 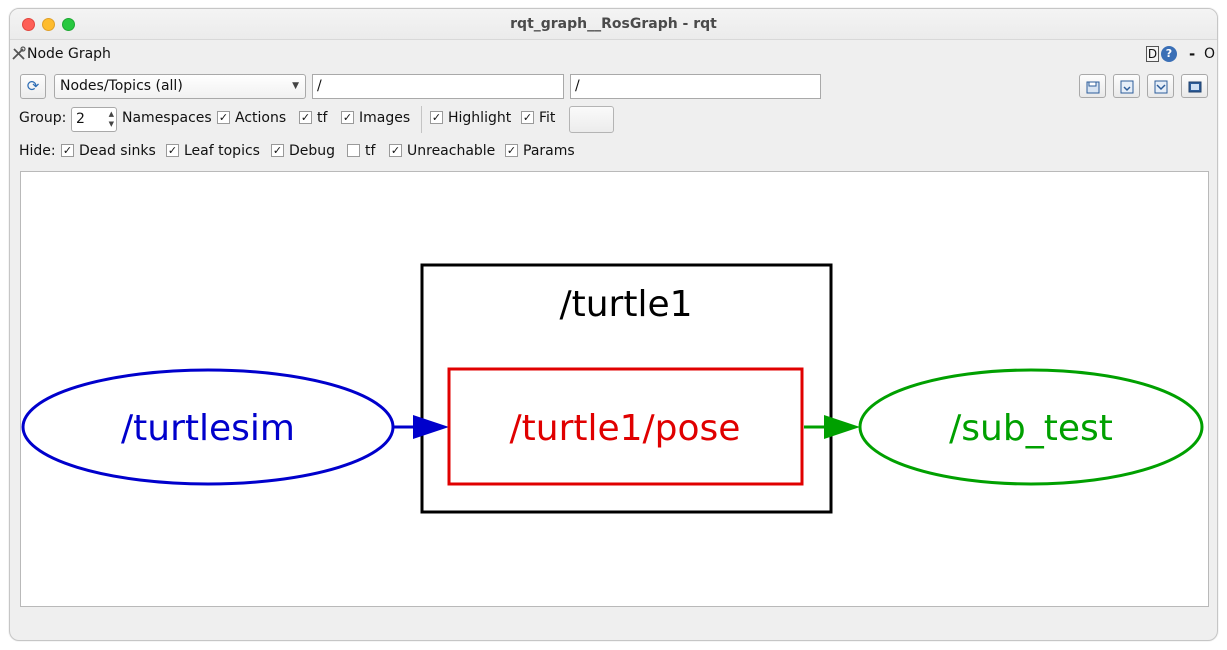 I want to click on edge-pose-arrowhead, so click(x=842, y=427).